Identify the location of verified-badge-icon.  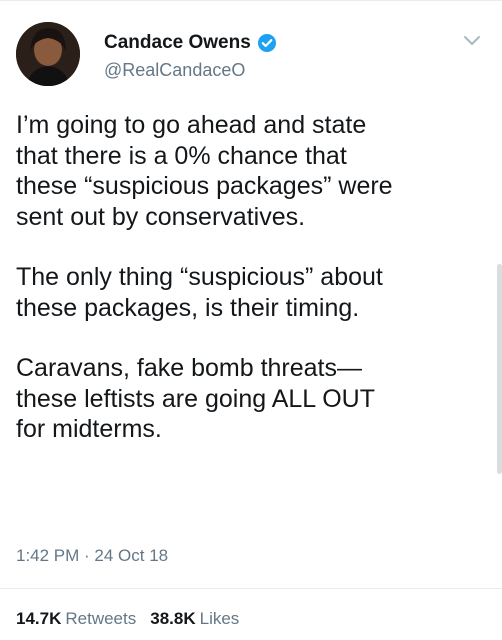
(267, 43).